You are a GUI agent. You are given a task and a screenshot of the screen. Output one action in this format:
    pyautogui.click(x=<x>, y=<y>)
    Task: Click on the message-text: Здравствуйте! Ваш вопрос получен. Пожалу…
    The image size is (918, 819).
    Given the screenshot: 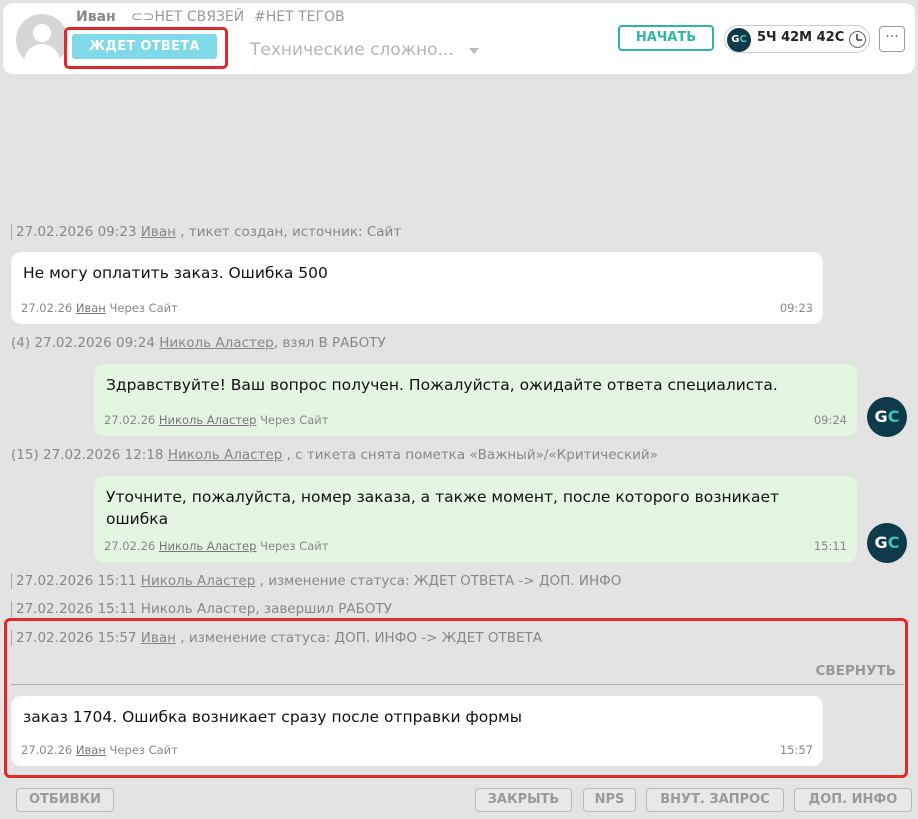 What is the action you would take?
    pyautogui.click(x=442, y=385)
    